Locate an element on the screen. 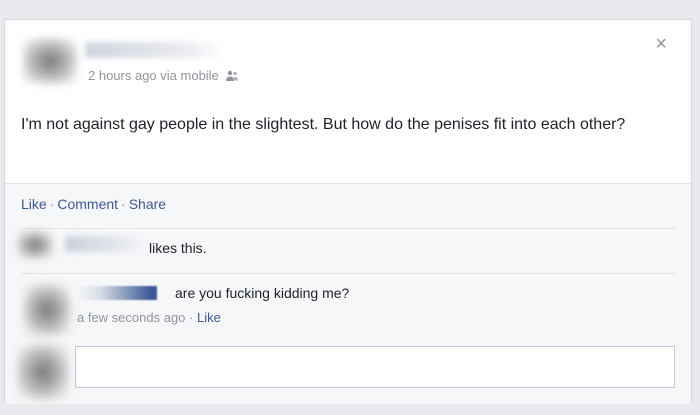  post-timestamp: 2 hours ago via mobile is located at coordinates (153, 75).